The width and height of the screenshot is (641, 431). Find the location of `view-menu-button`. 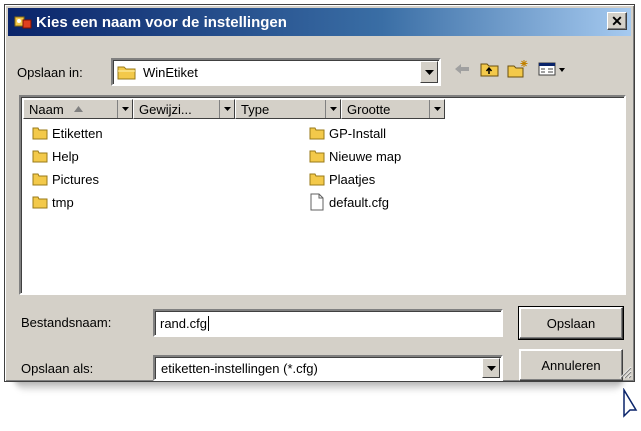

view-menu-button is located at coordinates (553, 71).